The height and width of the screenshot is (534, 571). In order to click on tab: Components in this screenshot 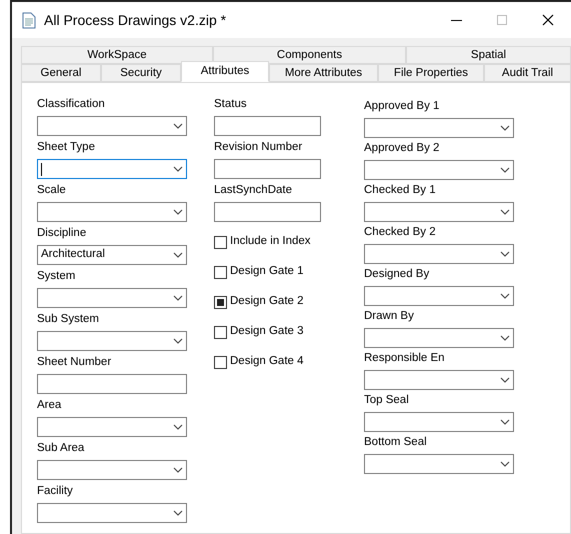, I will do `click(309, 55)`.